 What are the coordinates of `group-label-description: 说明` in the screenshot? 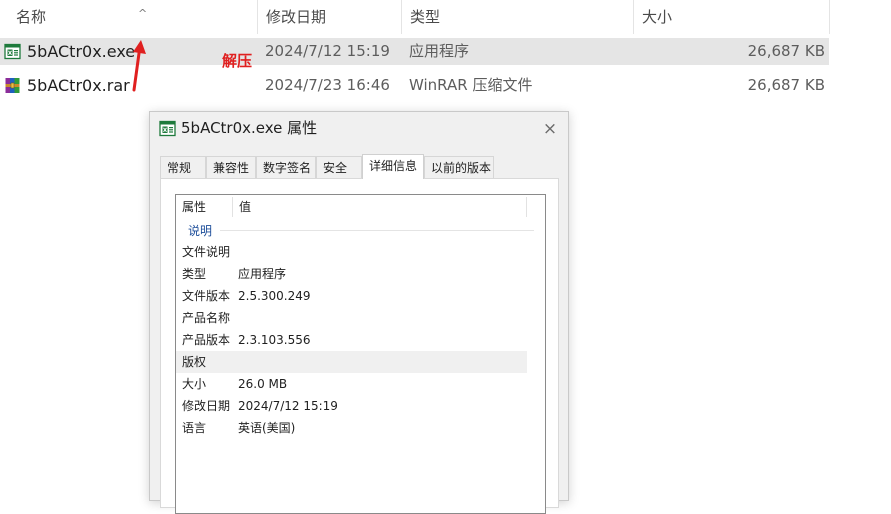 It's located at (200, 231).